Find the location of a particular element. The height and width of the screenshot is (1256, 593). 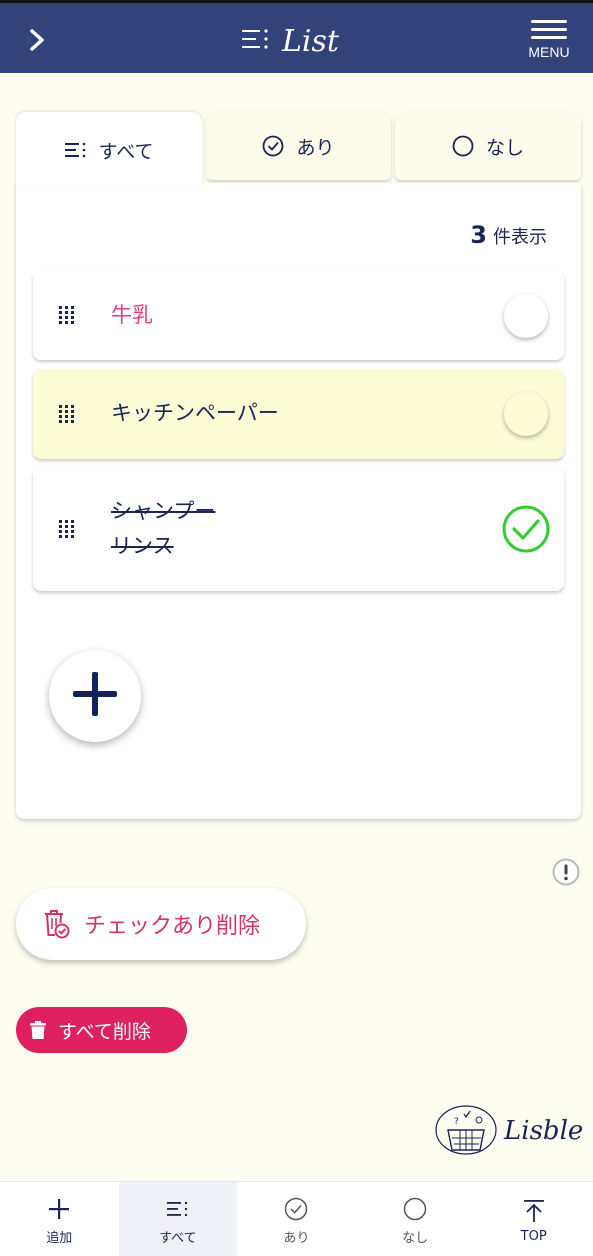

menu-label: MENU is located at coordinates (549, 52).